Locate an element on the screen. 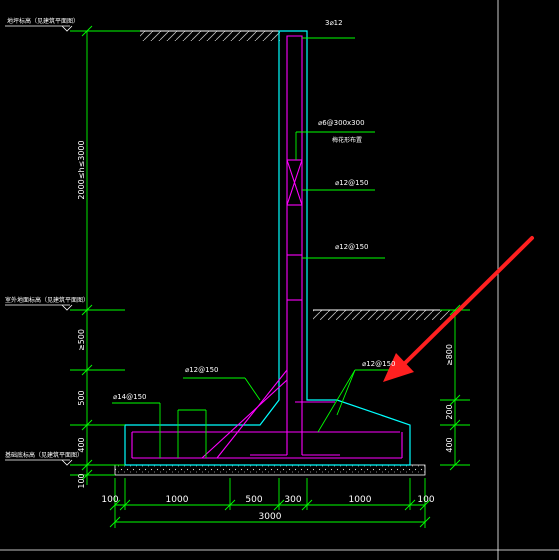 This screenshot has height=560, width=559. dim-r-800: ≥800 is located at coordinates (449, 355).